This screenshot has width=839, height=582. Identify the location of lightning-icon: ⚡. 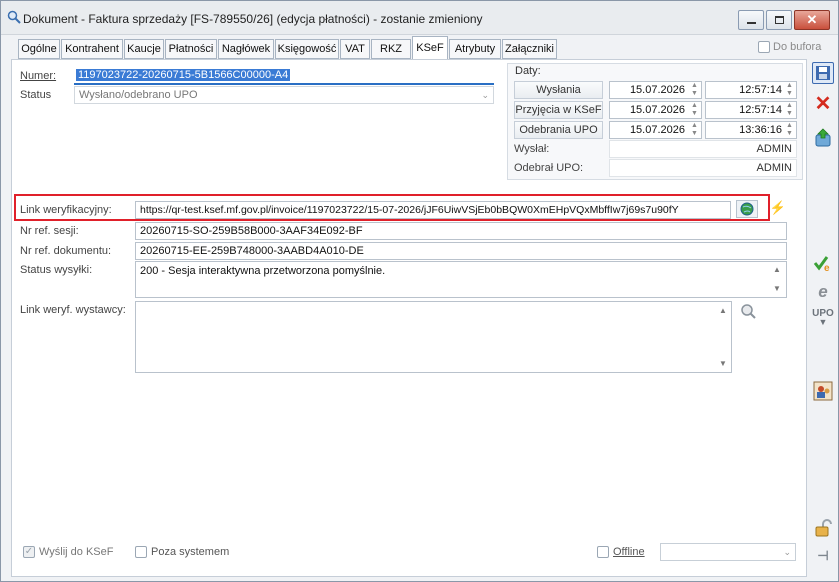
(778, 209).